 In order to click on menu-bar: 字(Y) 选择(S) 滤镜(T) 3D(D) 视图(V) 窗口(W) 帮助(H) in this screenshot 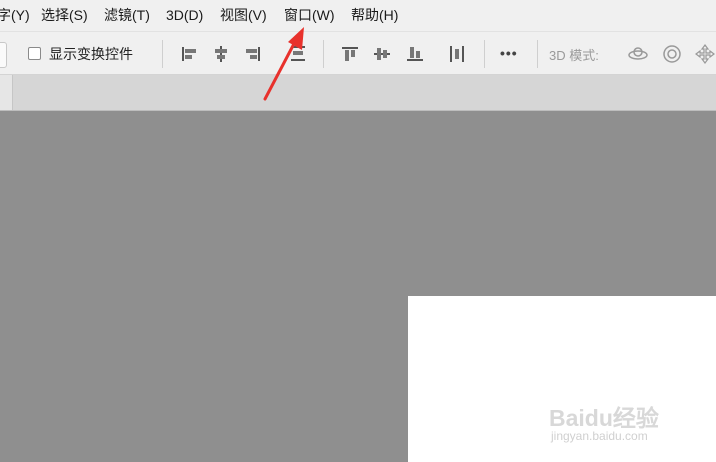, I will do `click(358, 15)`.